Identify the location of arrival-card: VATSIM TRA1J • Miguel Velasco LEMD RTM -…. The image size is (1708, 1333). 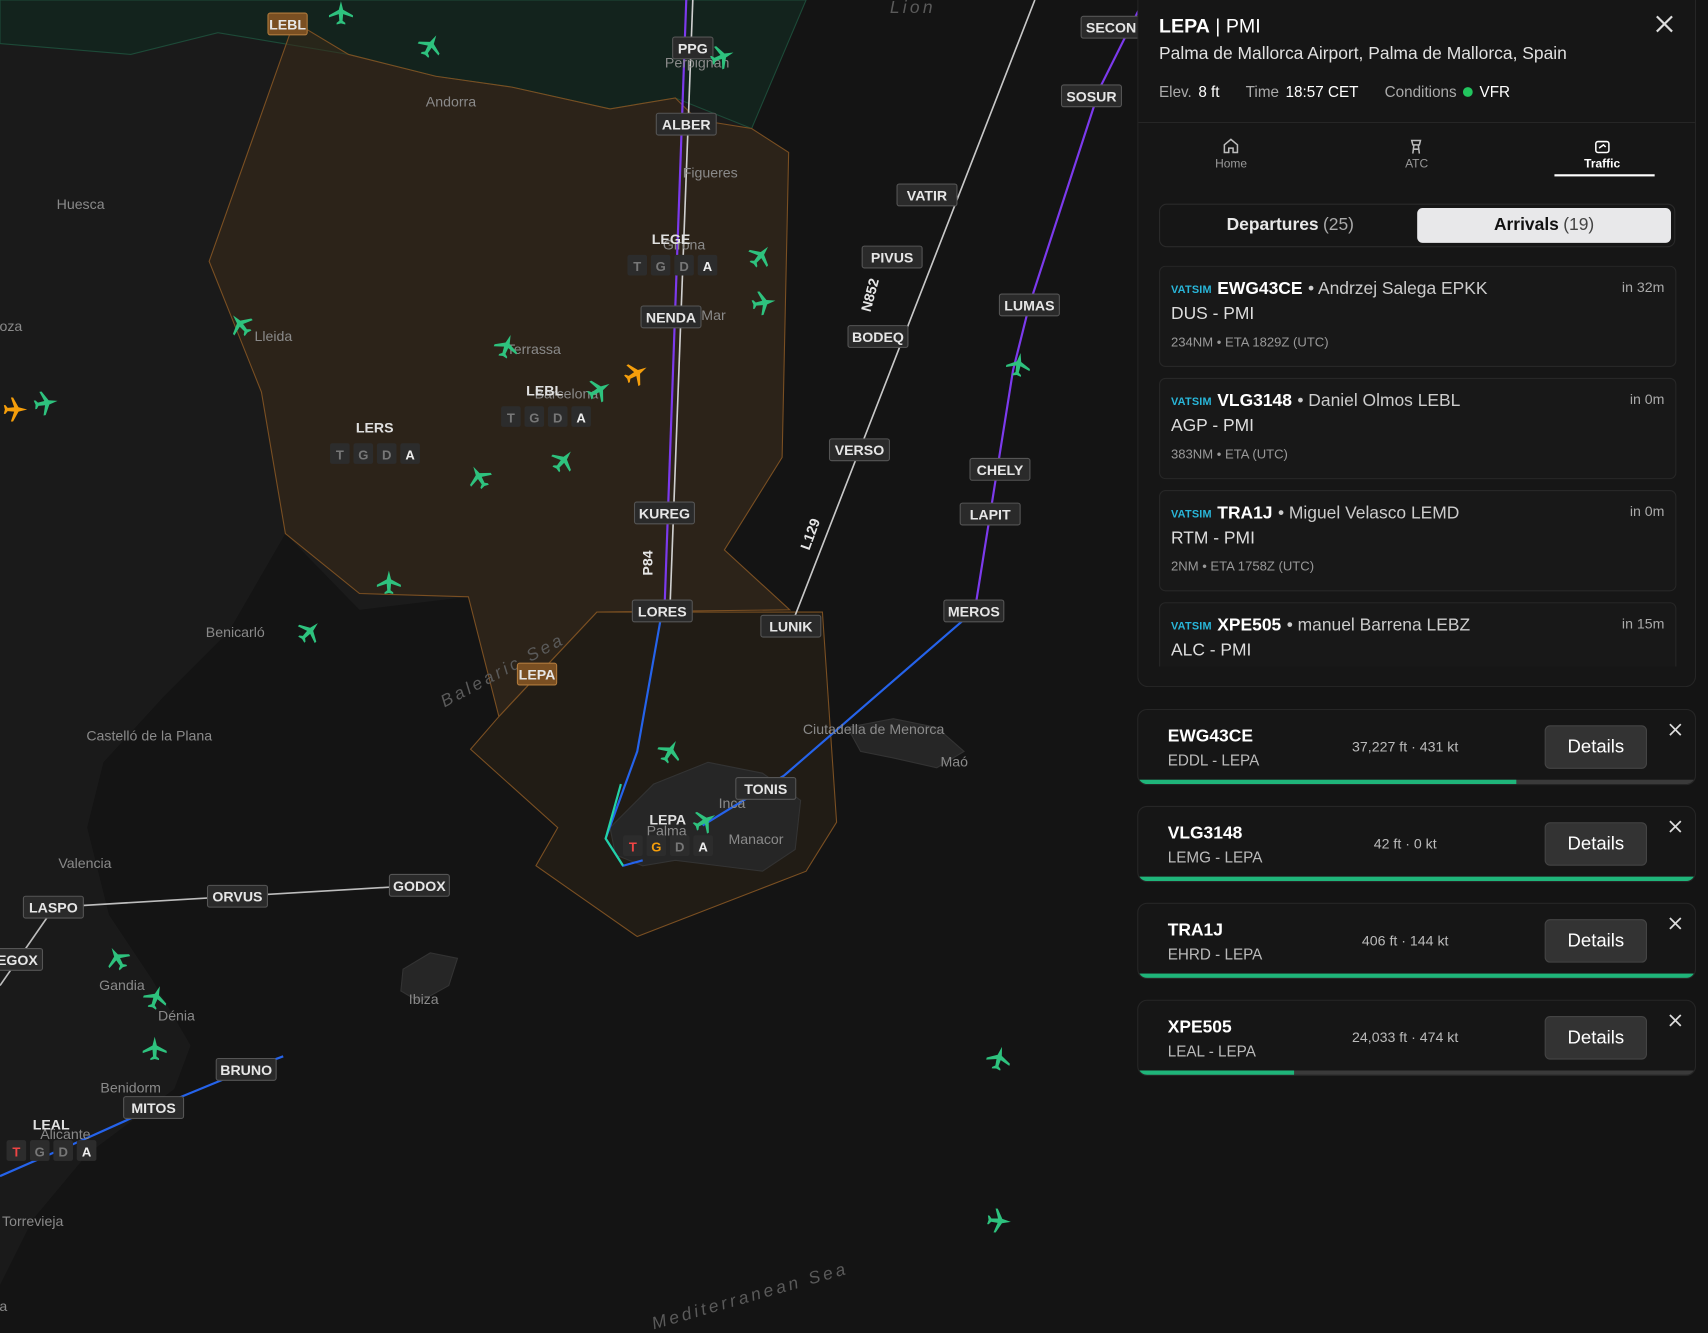
(1418, 541).